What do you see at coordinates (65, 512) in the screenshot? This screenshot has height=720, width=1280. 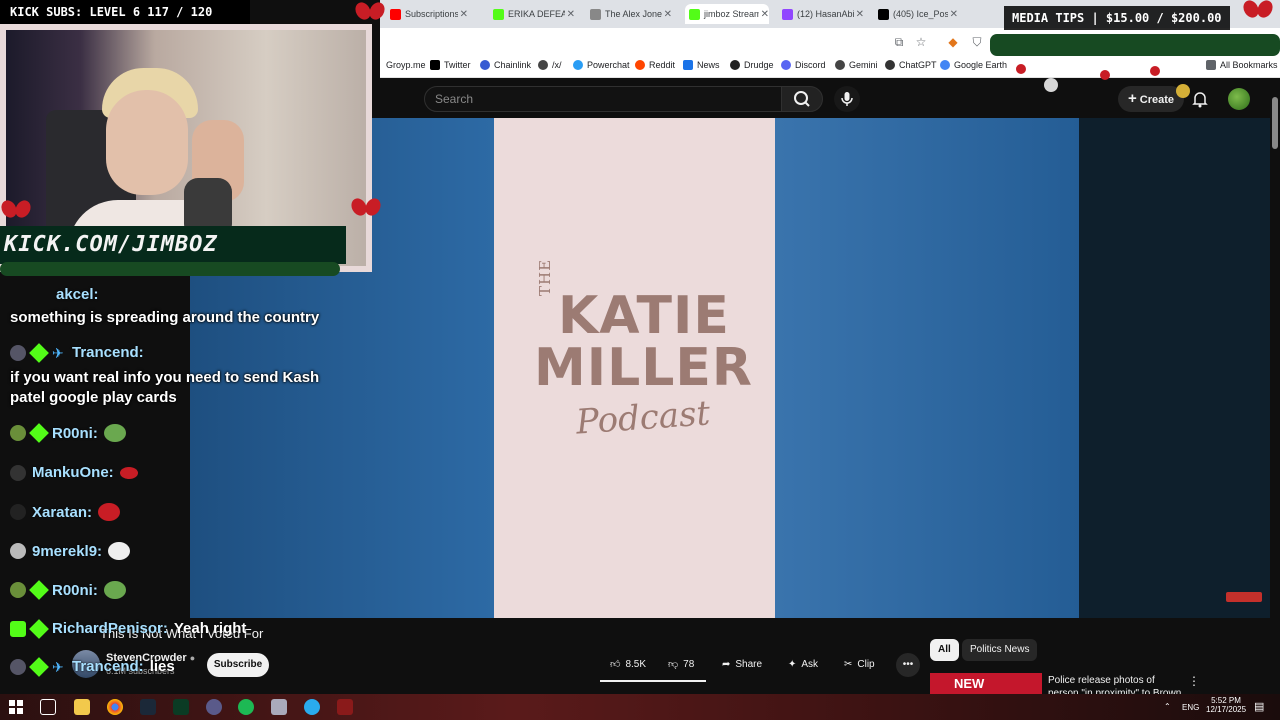 I see `chat-message: Xaratan:` at bounding box center [65, 512].